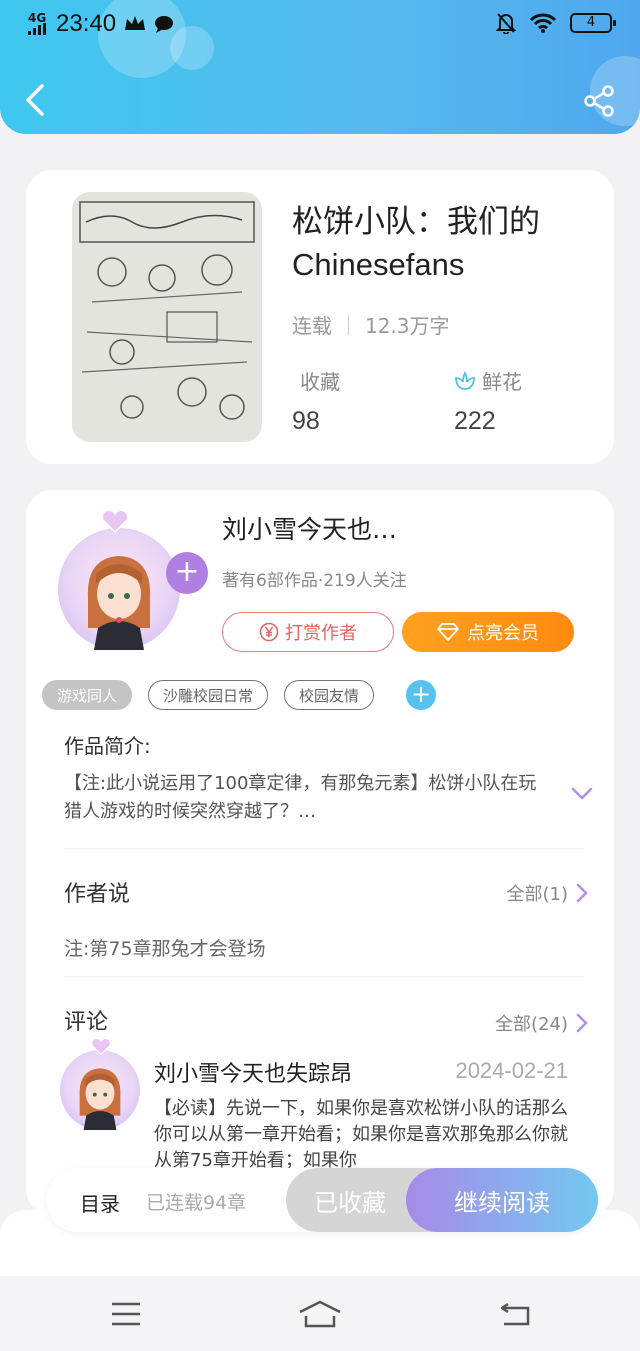 Image resolution: width=640 pixels, height=1351 pixels. I want to click on mute-bell-icon, so click(506, 23).